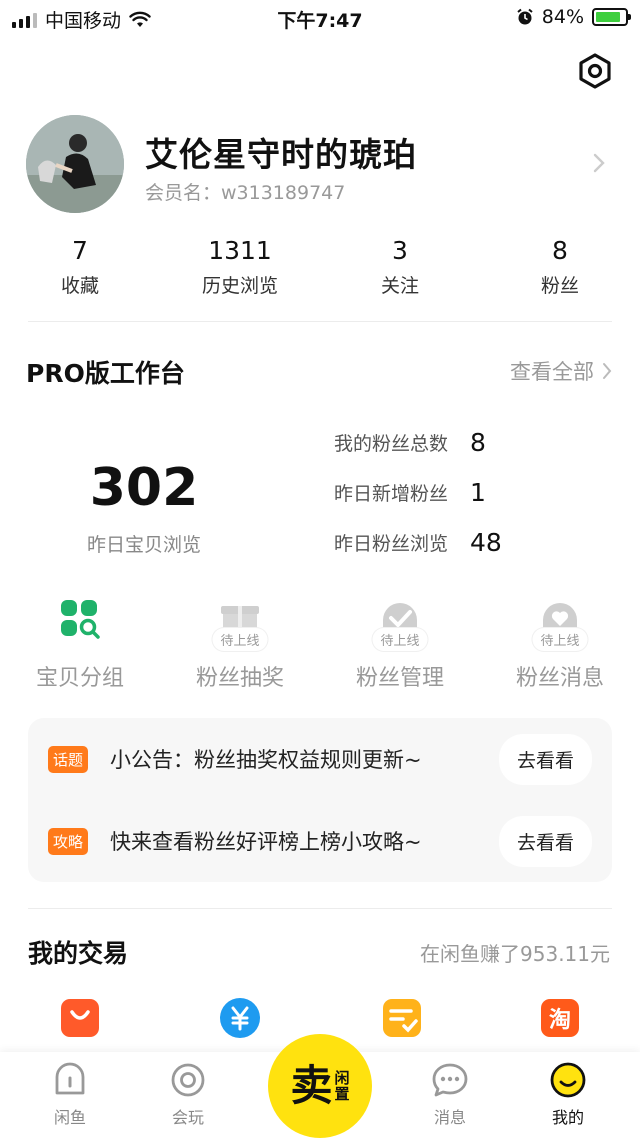 The image size is (640, 1138). Describe the element at coordinates (240, 250) in the screenshot. I see `stat-number: 1311` at that location.